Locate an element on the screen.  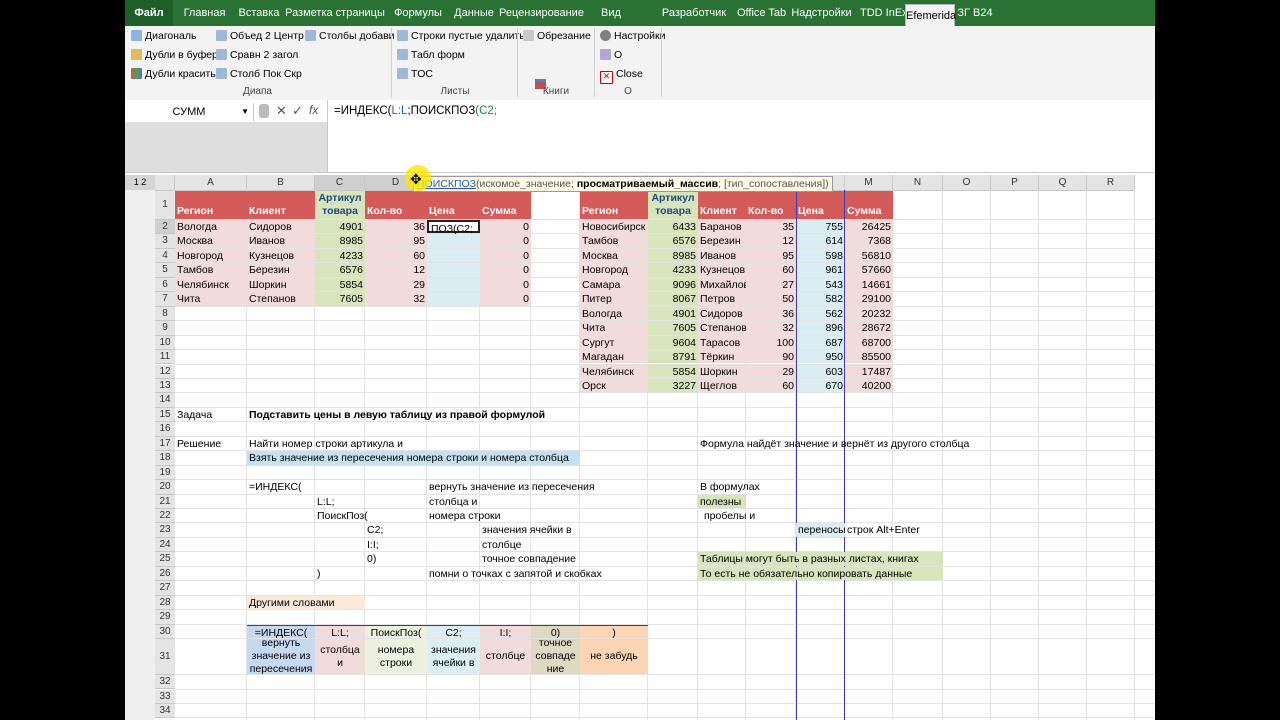
row-header-22: 22 is located at coordinates (165, 516).